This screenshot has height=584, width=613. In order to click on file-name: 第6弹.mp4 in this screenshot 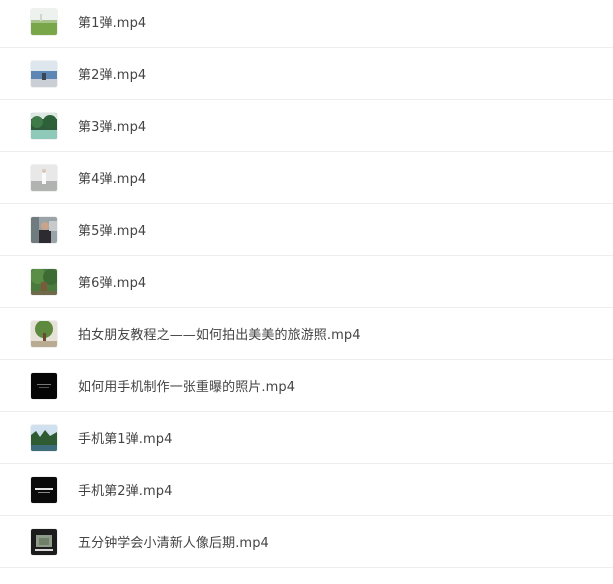, I will do `click(112, 283)`.